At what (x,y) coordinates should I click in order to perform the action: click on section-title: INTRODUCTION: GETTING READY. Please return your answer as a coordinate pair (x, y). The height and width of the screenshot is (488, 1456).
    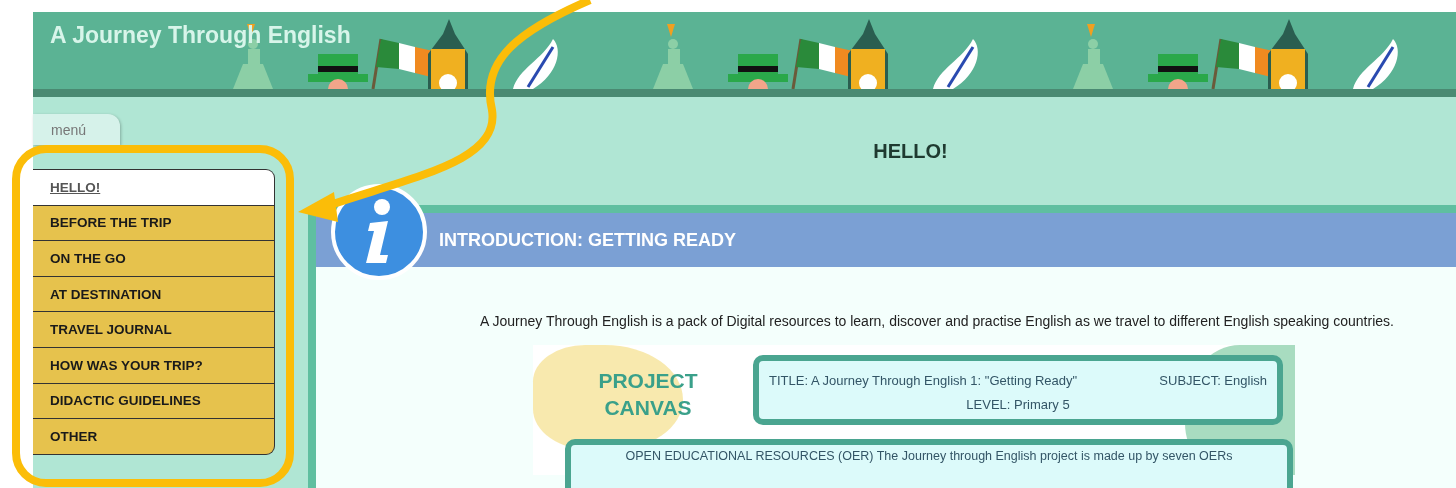
    Looking at the image, I should click on (886, 240).